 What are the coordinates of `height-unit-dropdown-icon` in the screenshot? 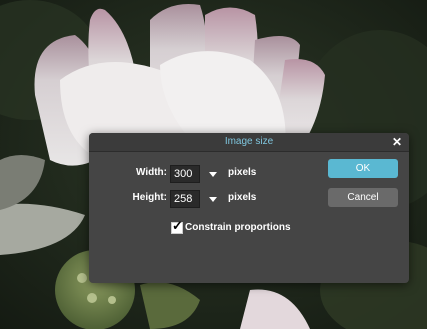 It's located at (213, 199).